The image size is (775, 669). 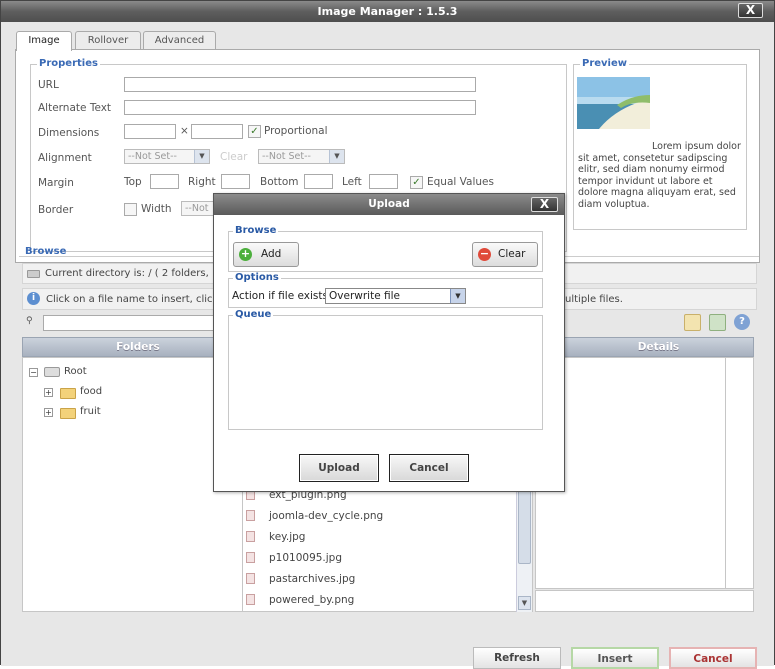 I want to click on add-files-button: + Add, so click(x=266, y=254).